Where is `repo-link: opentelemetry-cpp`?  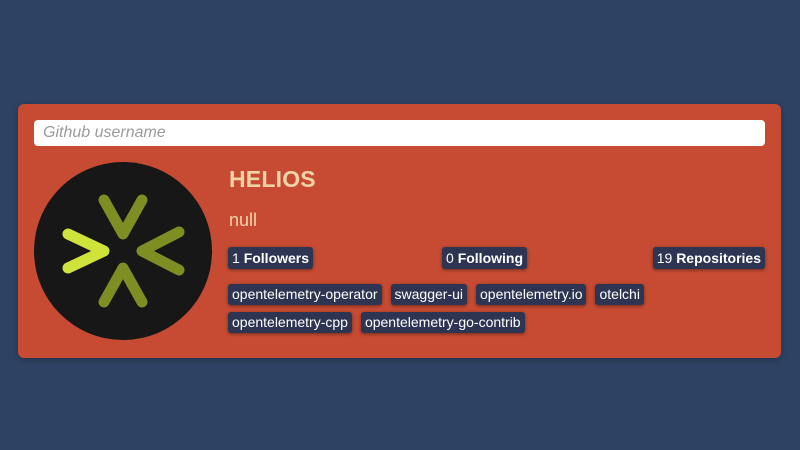 repo-link: opentelemetry-cpp is located at coordinates (290, 322).